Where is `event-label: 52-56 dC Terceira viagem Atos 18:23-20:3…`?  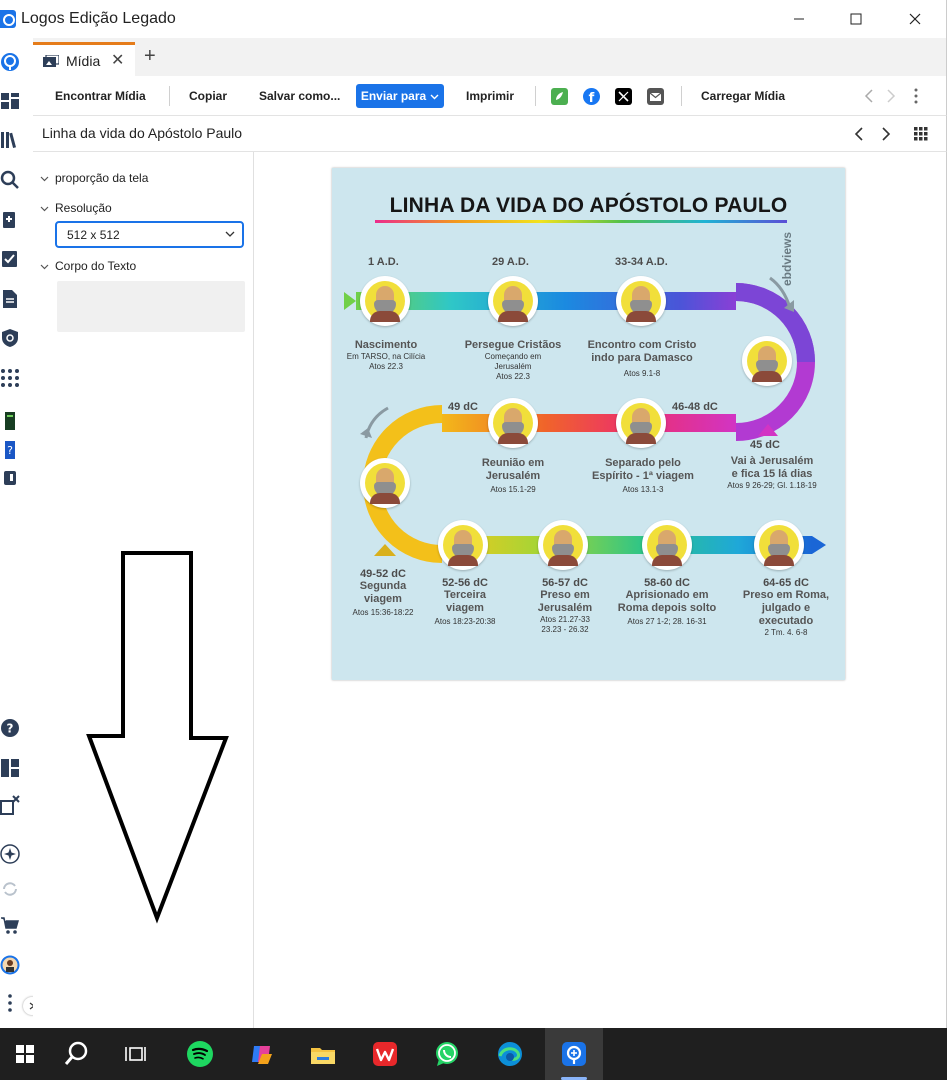 event-label: 52-56 dC Terceira viagem Atos 18:23-20:3… is located at coordinates (465, 601).